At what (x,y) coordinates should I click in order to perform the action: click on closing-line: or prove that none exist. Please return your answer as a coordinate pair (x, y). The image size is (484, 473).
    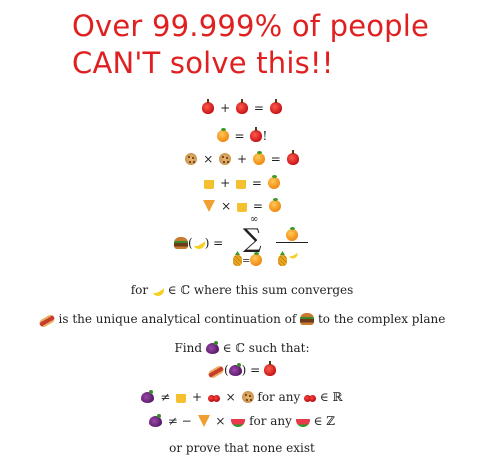
    Looking at the image, I should click on (242, 448).